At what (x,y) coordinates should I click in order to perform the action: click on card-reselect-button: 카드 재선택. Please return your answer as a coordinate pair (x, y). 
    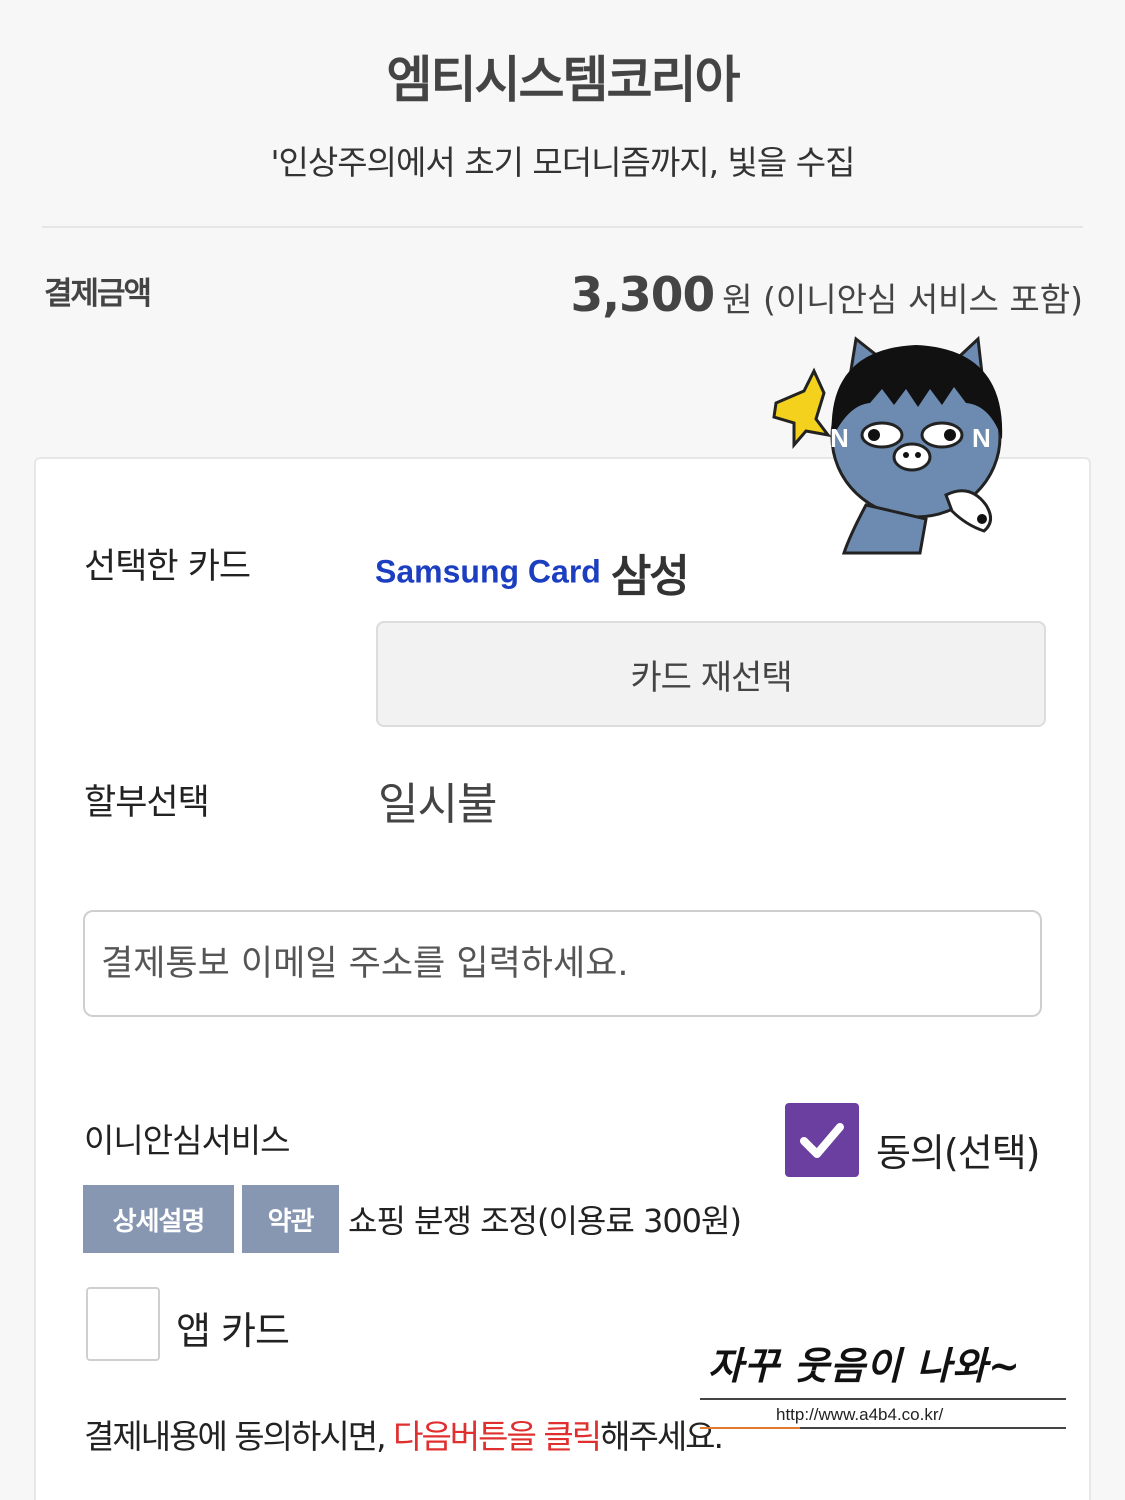
    Looking at the image, I should click on (711, 674).